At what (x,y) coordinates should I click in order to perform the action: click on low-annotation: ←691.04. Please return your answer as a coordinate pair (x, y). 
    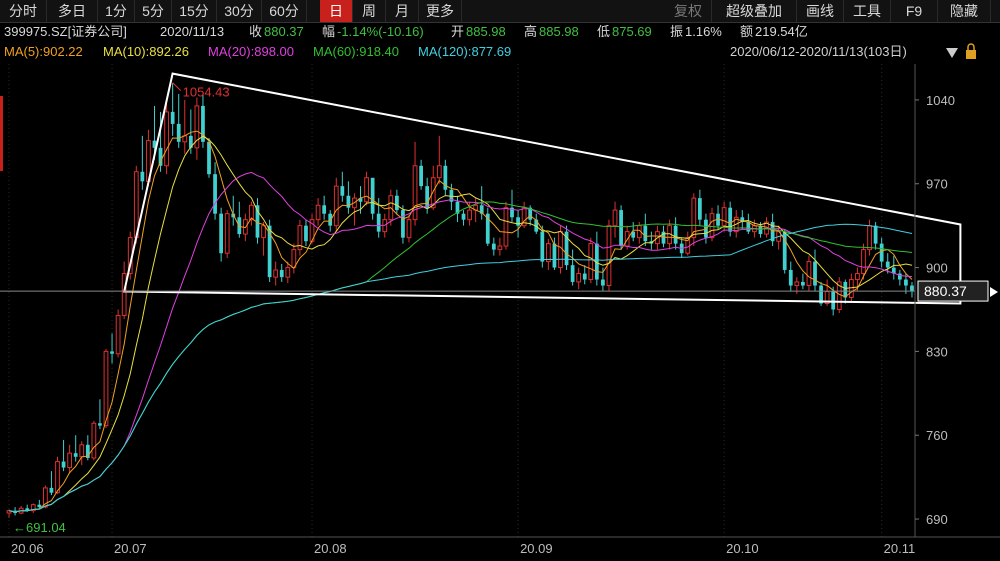
    Looking at the image, I should click on (39, 527).